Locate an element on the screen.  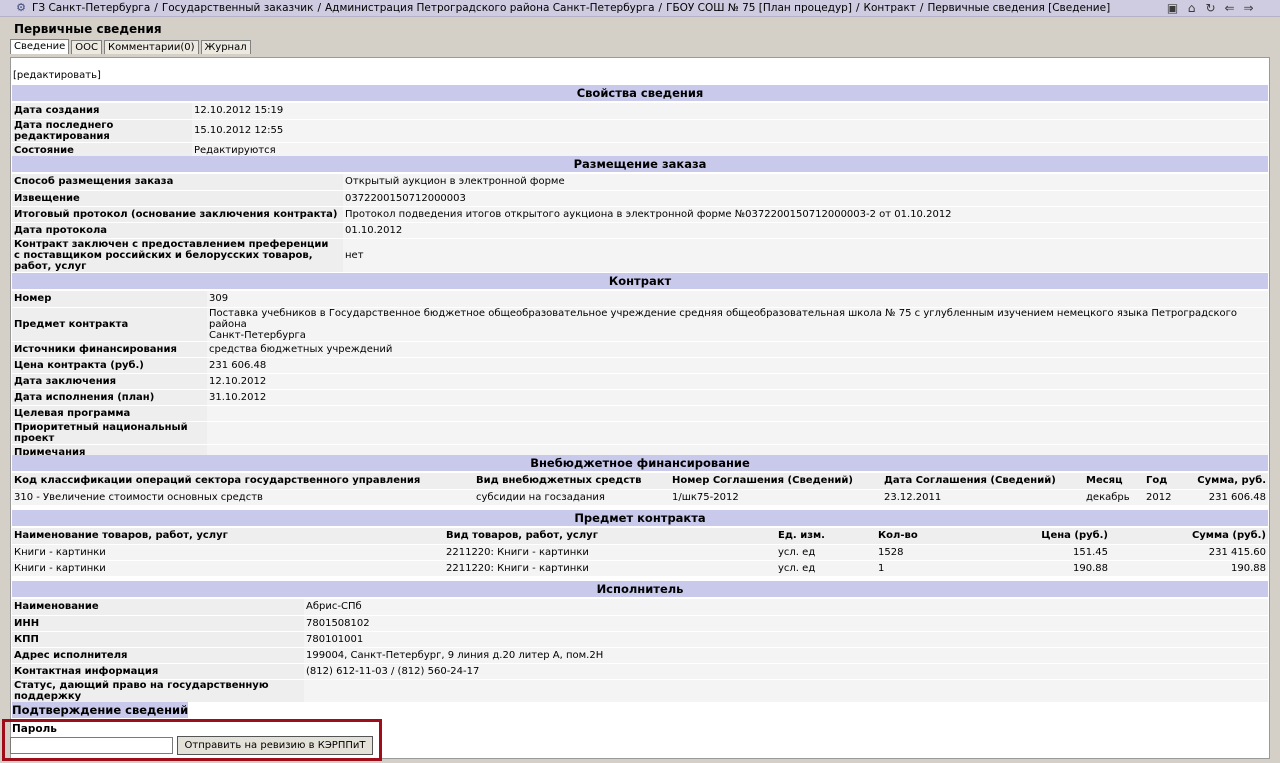
password-input is located at coordinates (91, 745).